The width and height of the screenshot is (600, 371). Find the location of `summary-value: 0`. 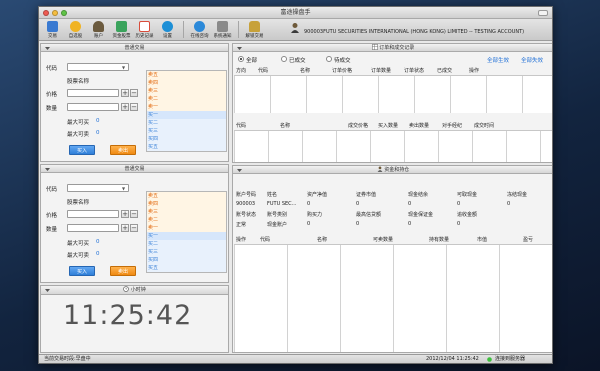

summary-value: 0 is located at coordinates (358, 204).